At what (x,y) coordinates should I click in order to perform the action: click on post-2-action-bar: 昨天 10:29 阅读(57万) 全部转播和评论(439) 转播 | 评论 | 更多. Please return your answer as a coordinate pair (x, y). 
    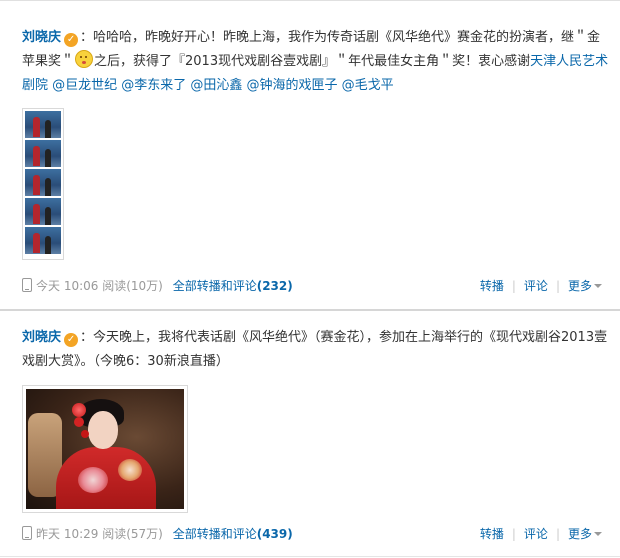
    Looking at the image, I should click on (316, 534).